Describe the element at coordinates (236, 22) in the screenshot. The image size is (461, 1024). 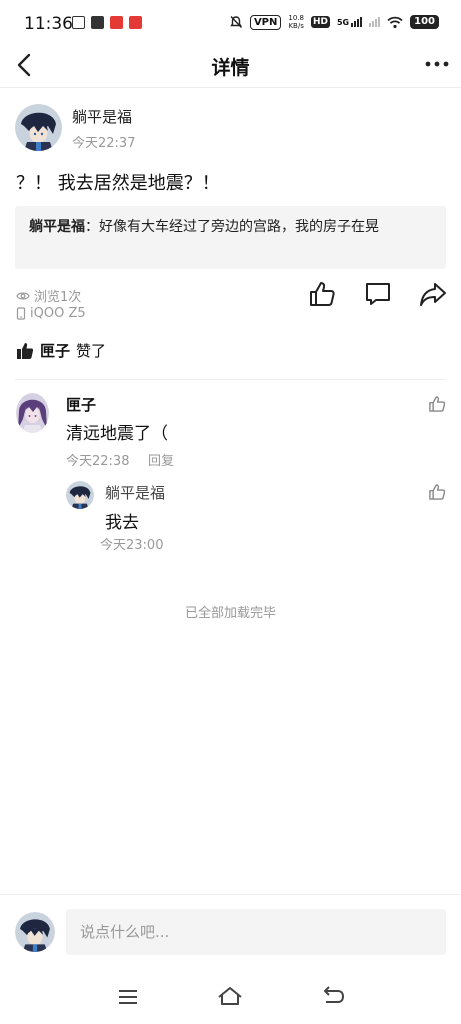
I see `mute-bell-icon` at that location.